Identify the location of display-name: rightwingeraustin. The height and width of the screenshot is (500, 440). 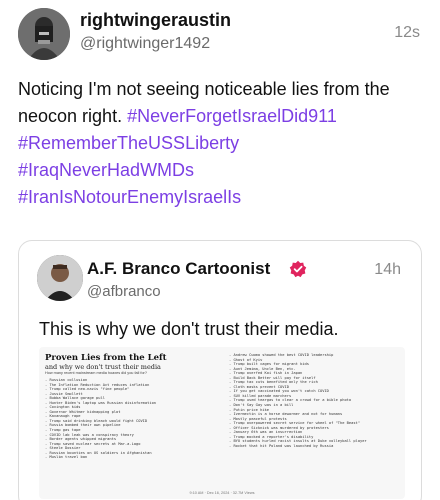
(155, 20).